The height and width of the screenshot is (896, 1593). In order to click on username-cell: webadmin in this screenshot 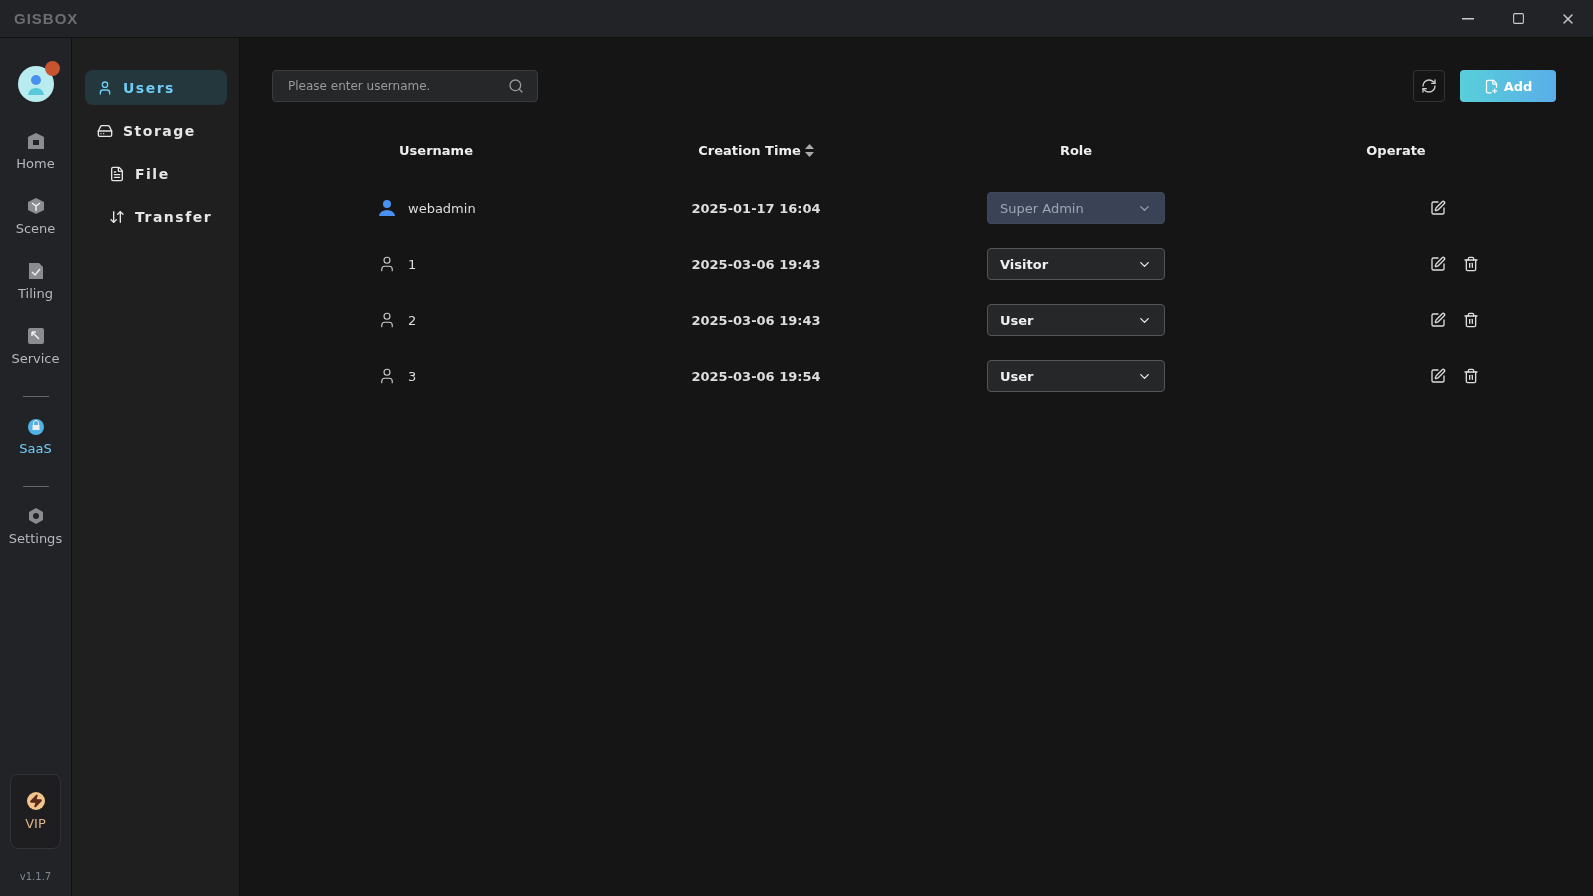, I will do `click(442, 208)`.